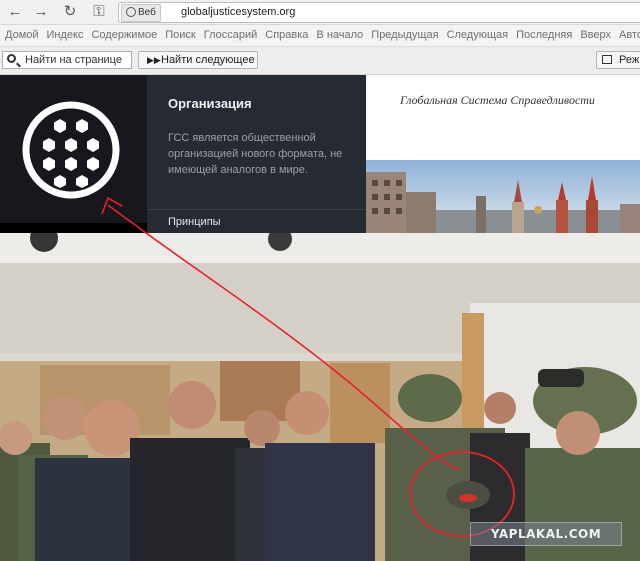 This screenshot has width=640, height=561. Describe the element at coordinates (131, 12) in the screenshot. I see `globe-icon` at that location.